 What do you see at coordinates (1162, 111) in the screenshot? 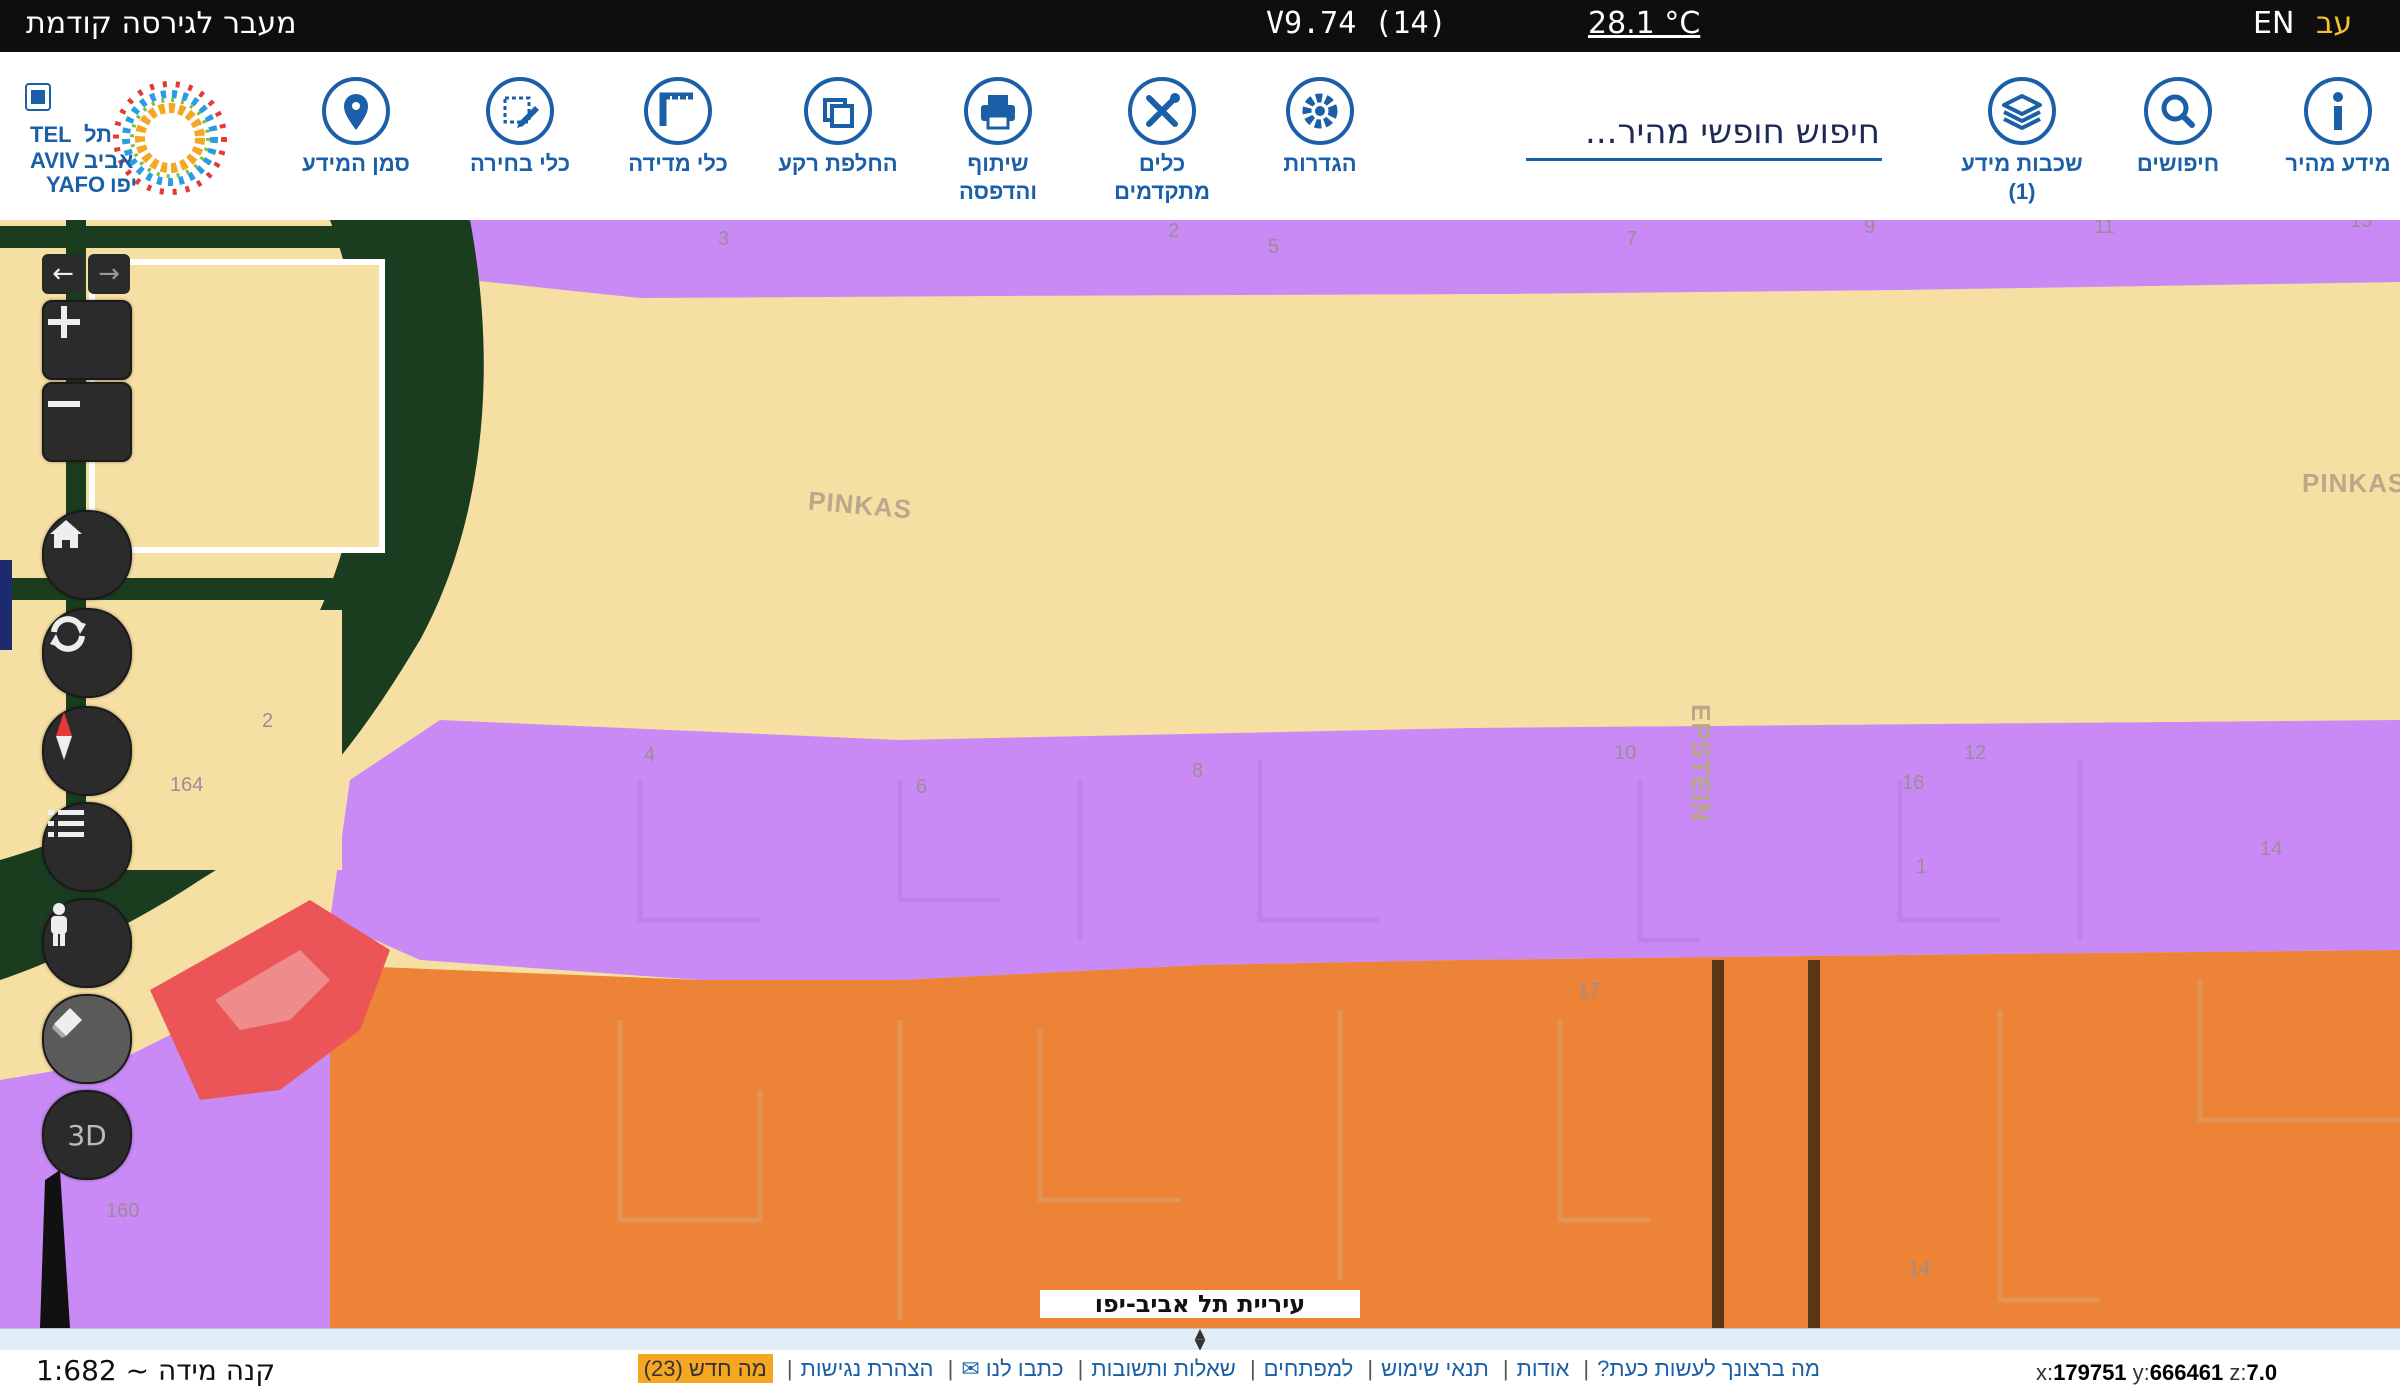
I see `tools-icon` at bounding box center [1162, 111].